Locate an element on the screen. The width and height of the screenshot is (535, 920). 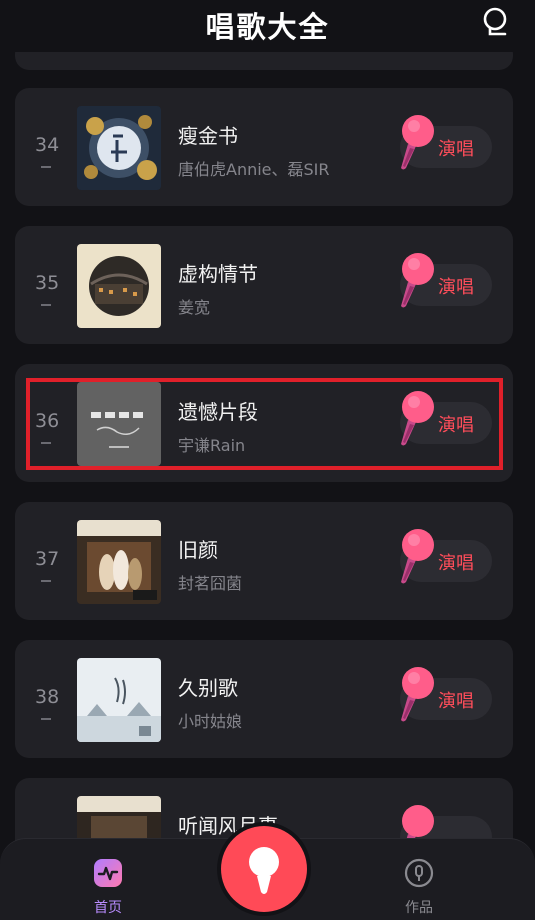
song-artist: 唐伯虎Annie、磊SIR is located at coordinates (254, 169).